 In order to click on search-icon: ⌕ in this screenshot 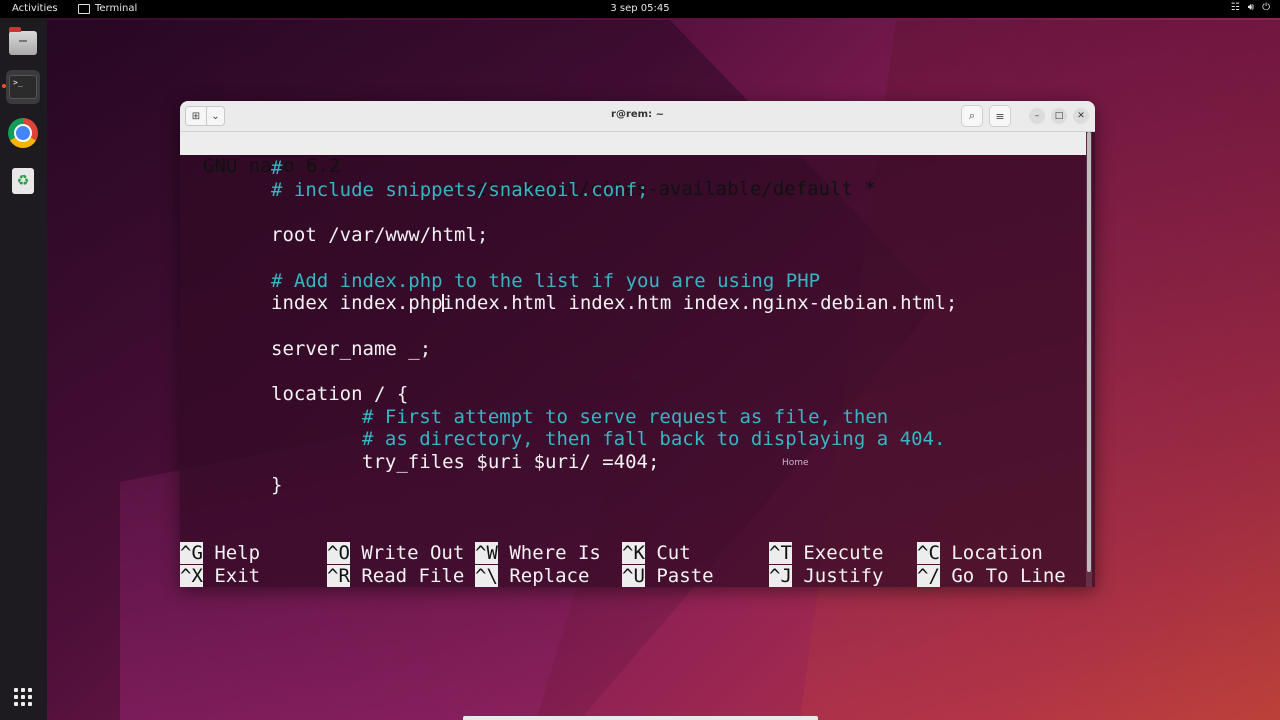, I will do `click(972, 116)`.